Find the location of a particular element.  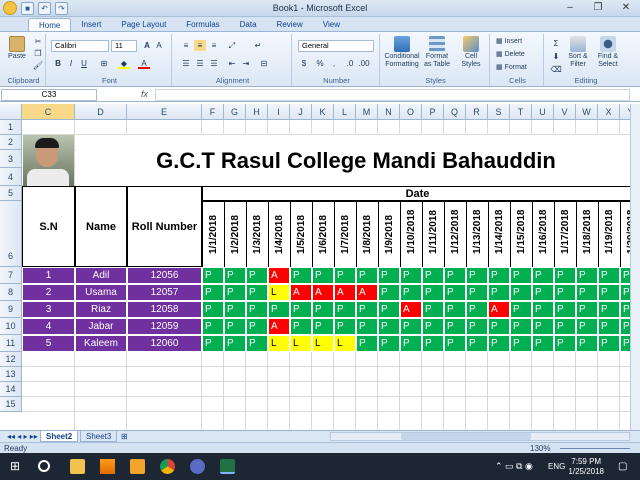

align-center-icon: ☰ is located at coordinates (200, 63).